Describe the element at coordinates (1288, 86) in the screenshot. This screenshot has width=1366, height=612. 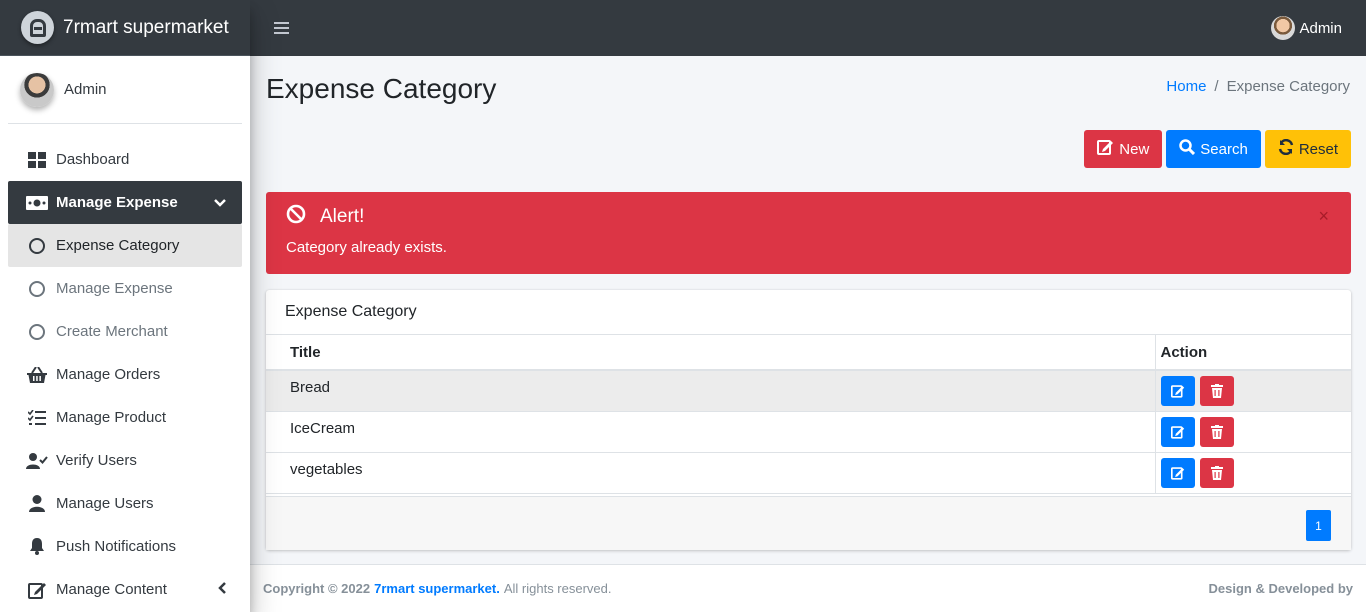
I see `breadcrumb-current: Expense Category` at that location.